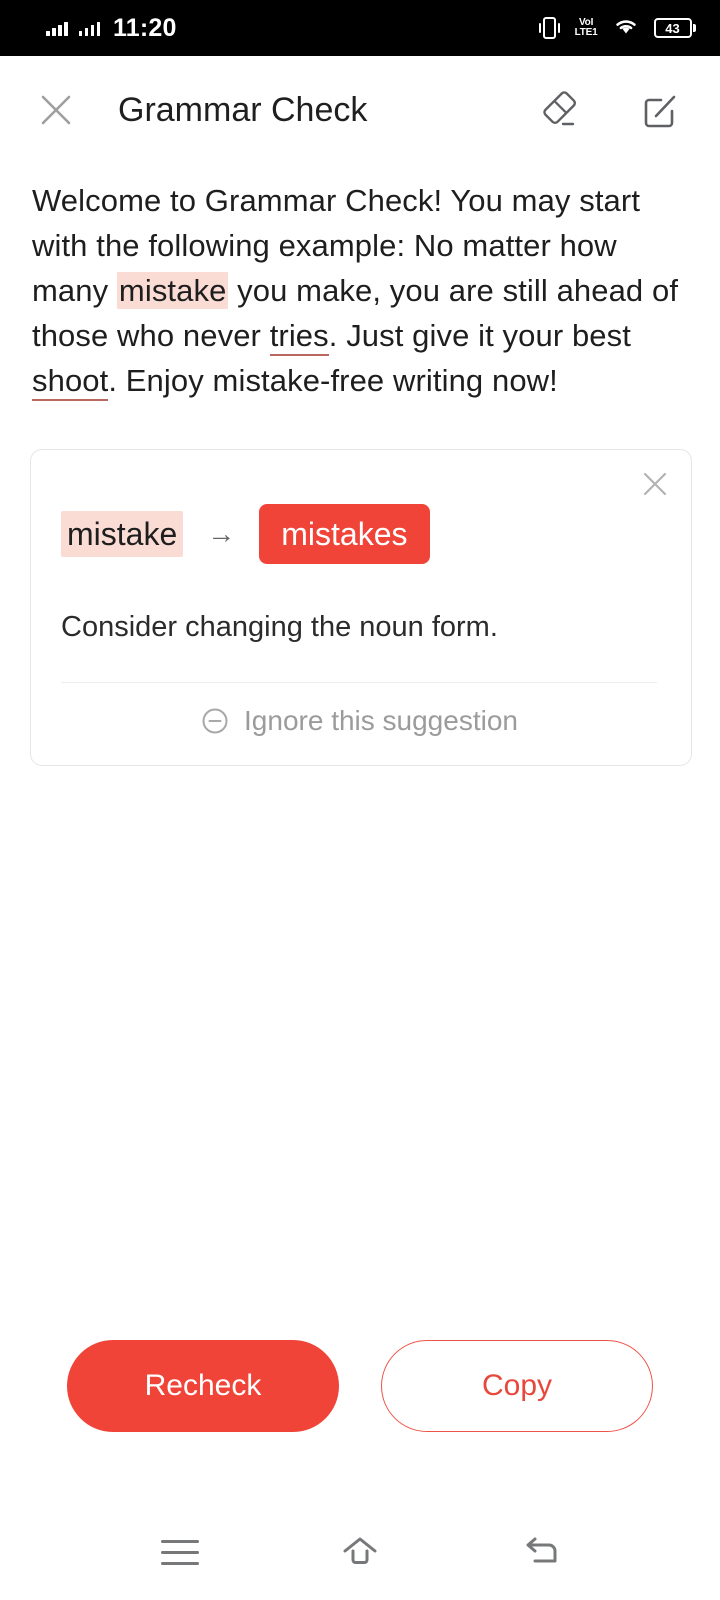 This screenshot has width=720, height=1600. I want to click on apply-replacement-button: mistakes, so click(344, 534).